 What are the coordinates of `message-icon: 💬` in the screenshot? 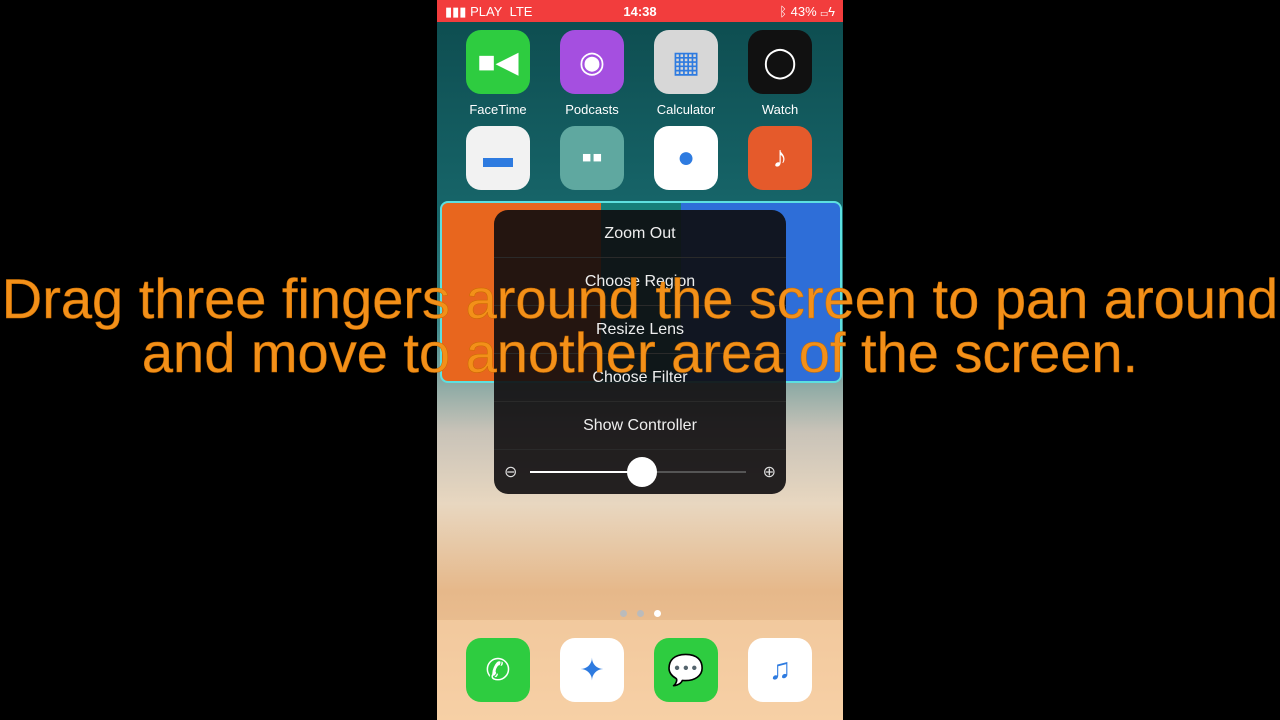 It's located at (686, 670).